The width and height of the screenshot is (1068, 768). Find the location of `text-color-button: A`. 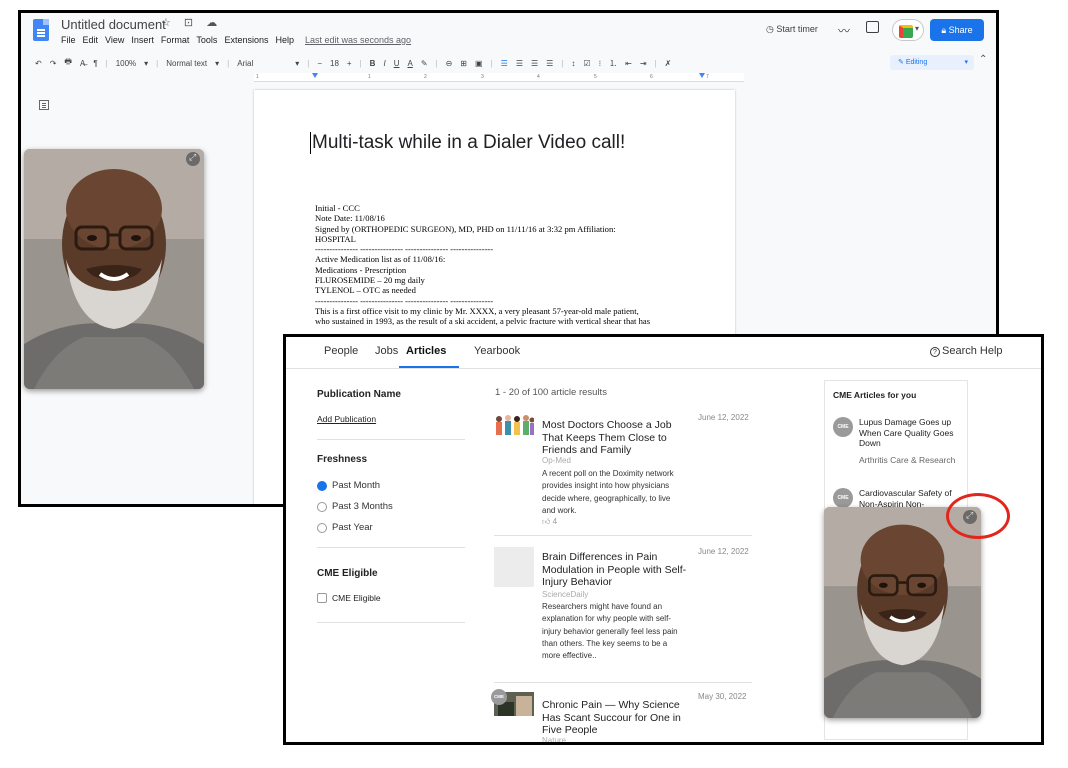

text-color-button: A is located at coordinates (409, 63).